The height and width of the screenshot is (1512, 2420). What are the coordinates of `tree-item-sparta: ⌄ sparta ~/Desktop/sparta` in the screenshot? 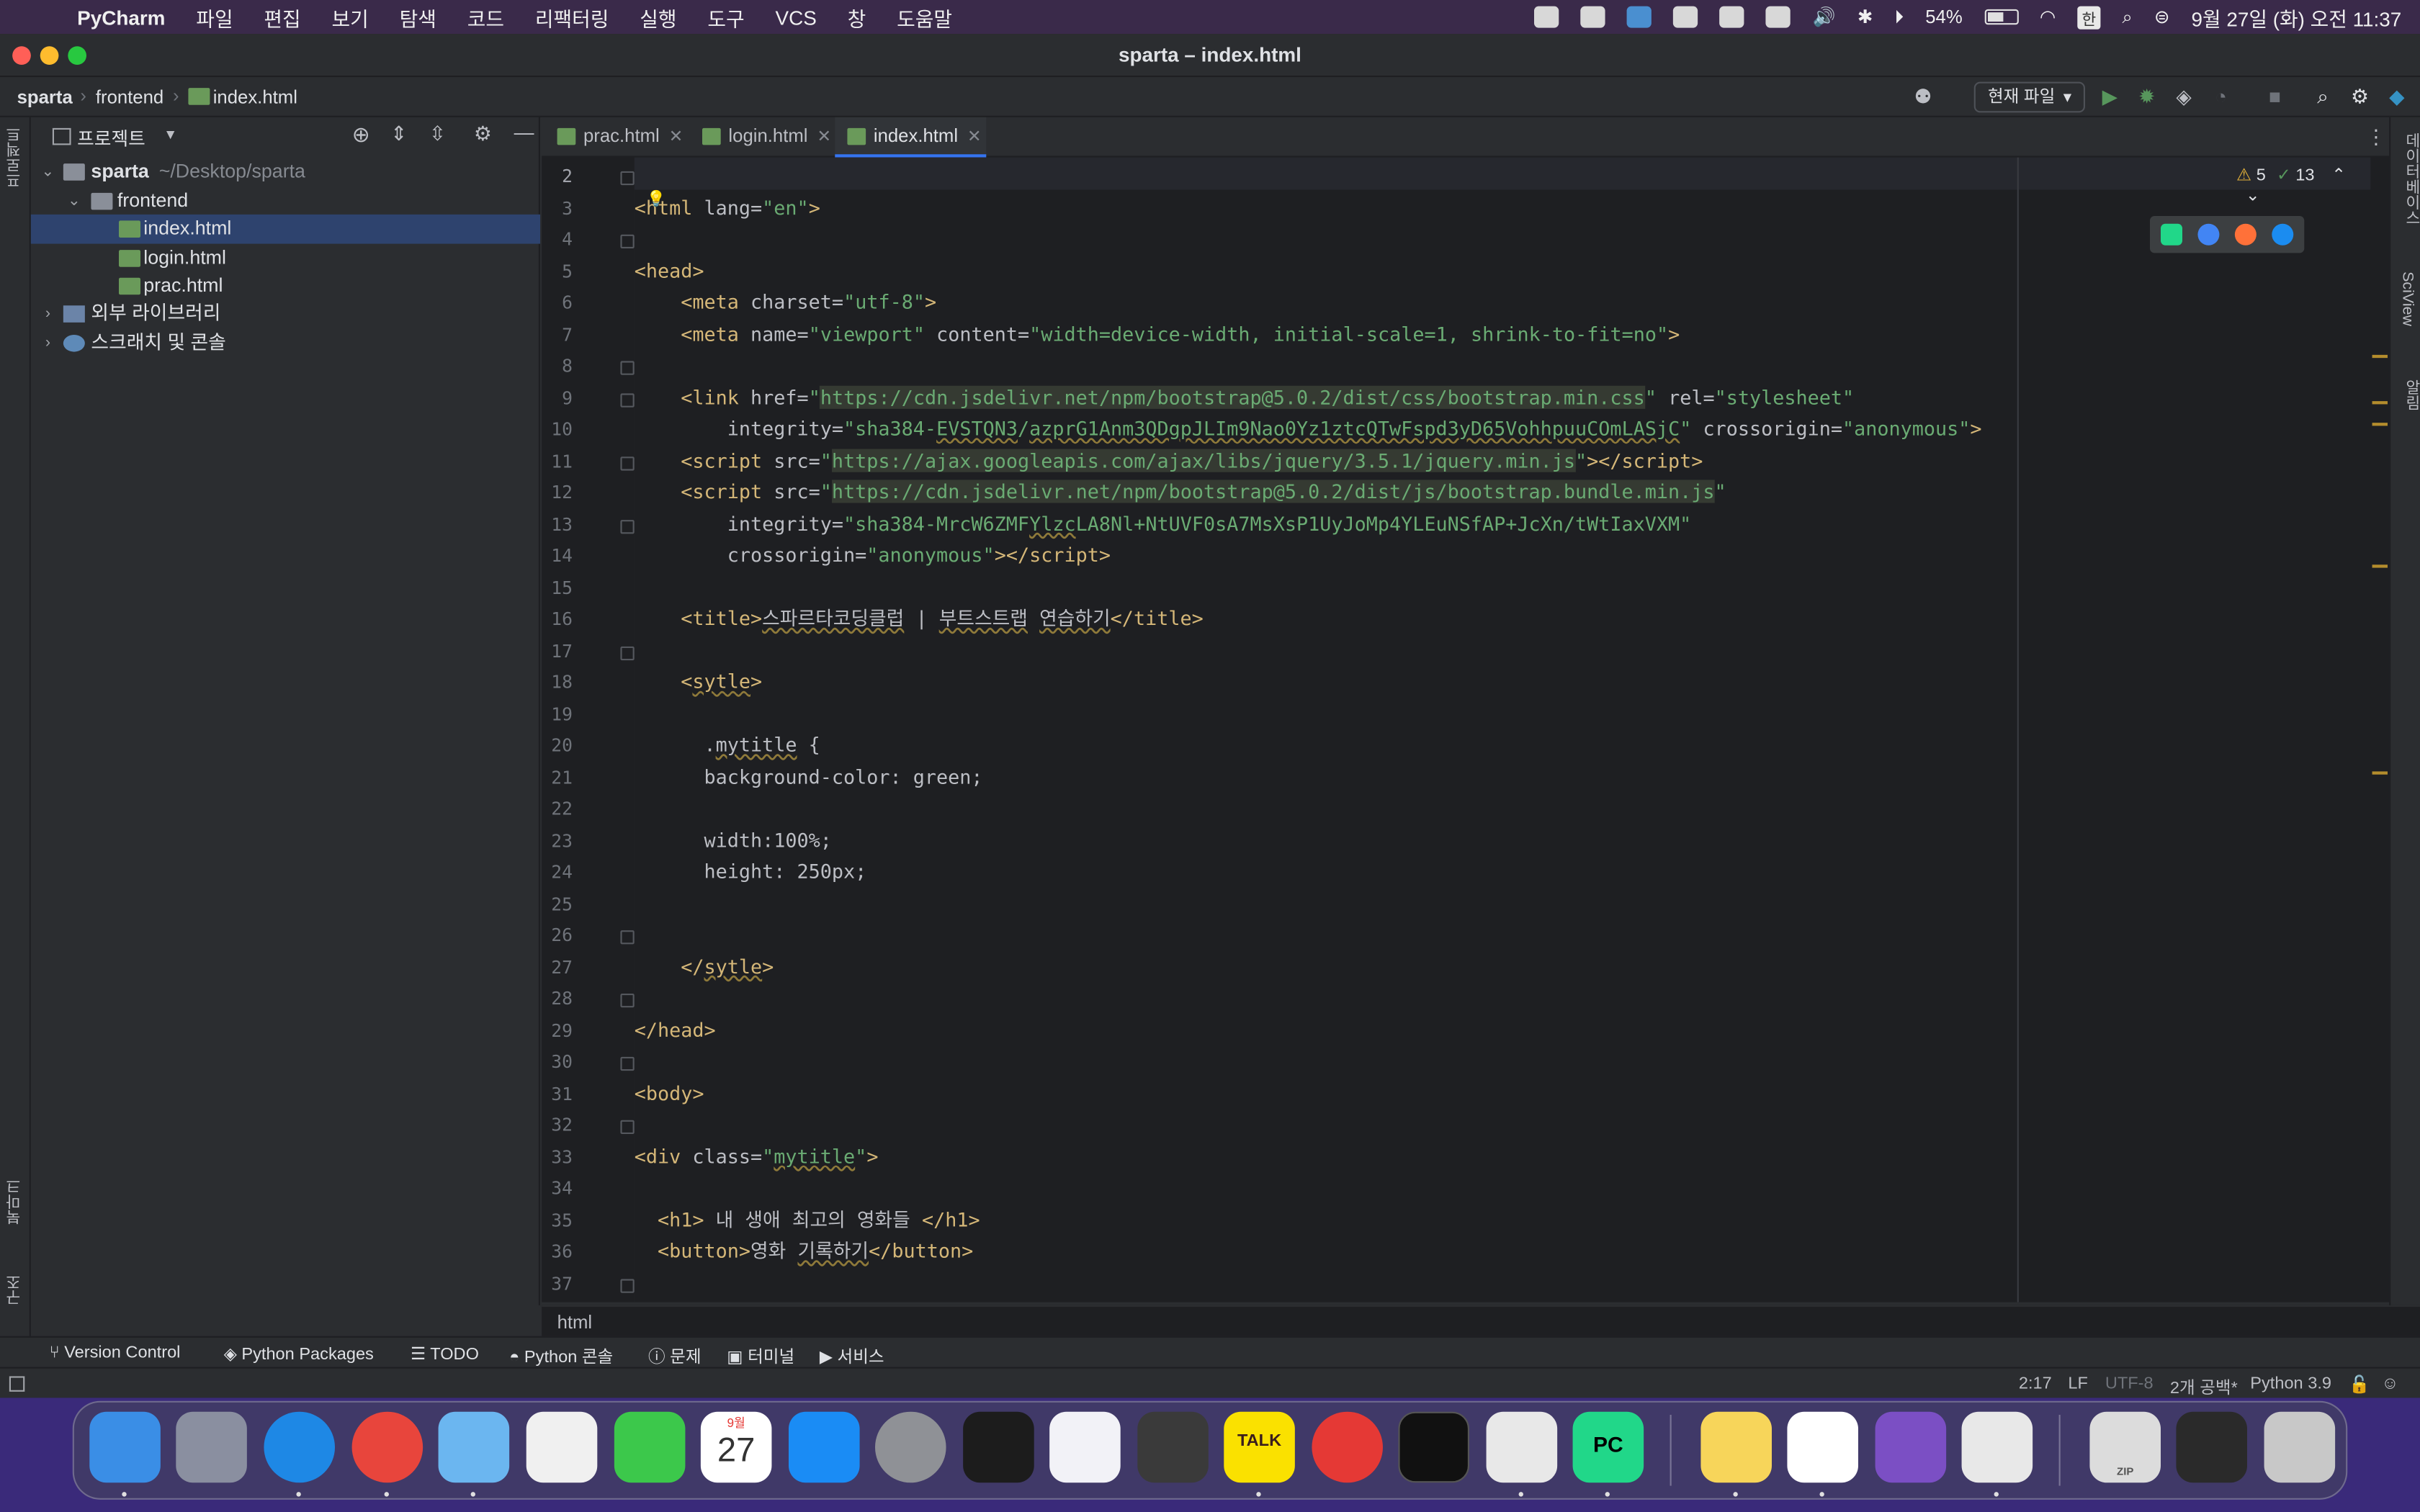 It's located at (285, 172).